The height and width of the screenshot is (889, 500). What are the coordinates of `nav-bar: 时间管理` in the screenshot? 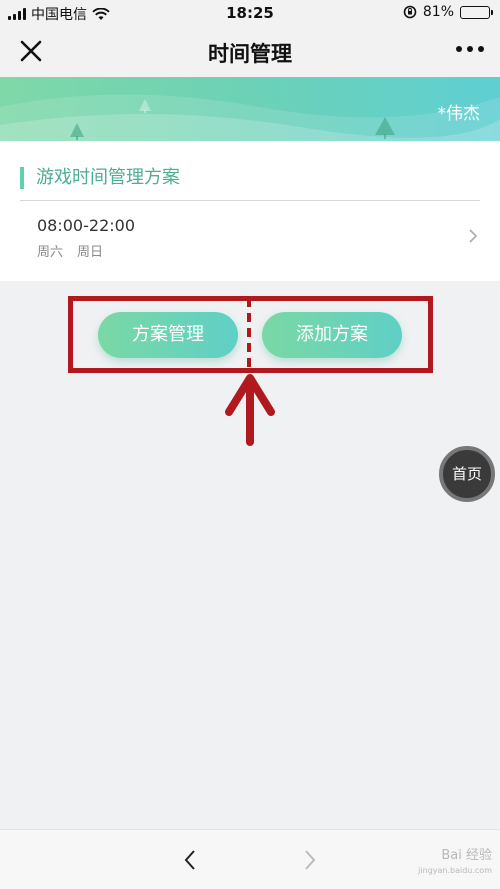 It's located at (250, 51).